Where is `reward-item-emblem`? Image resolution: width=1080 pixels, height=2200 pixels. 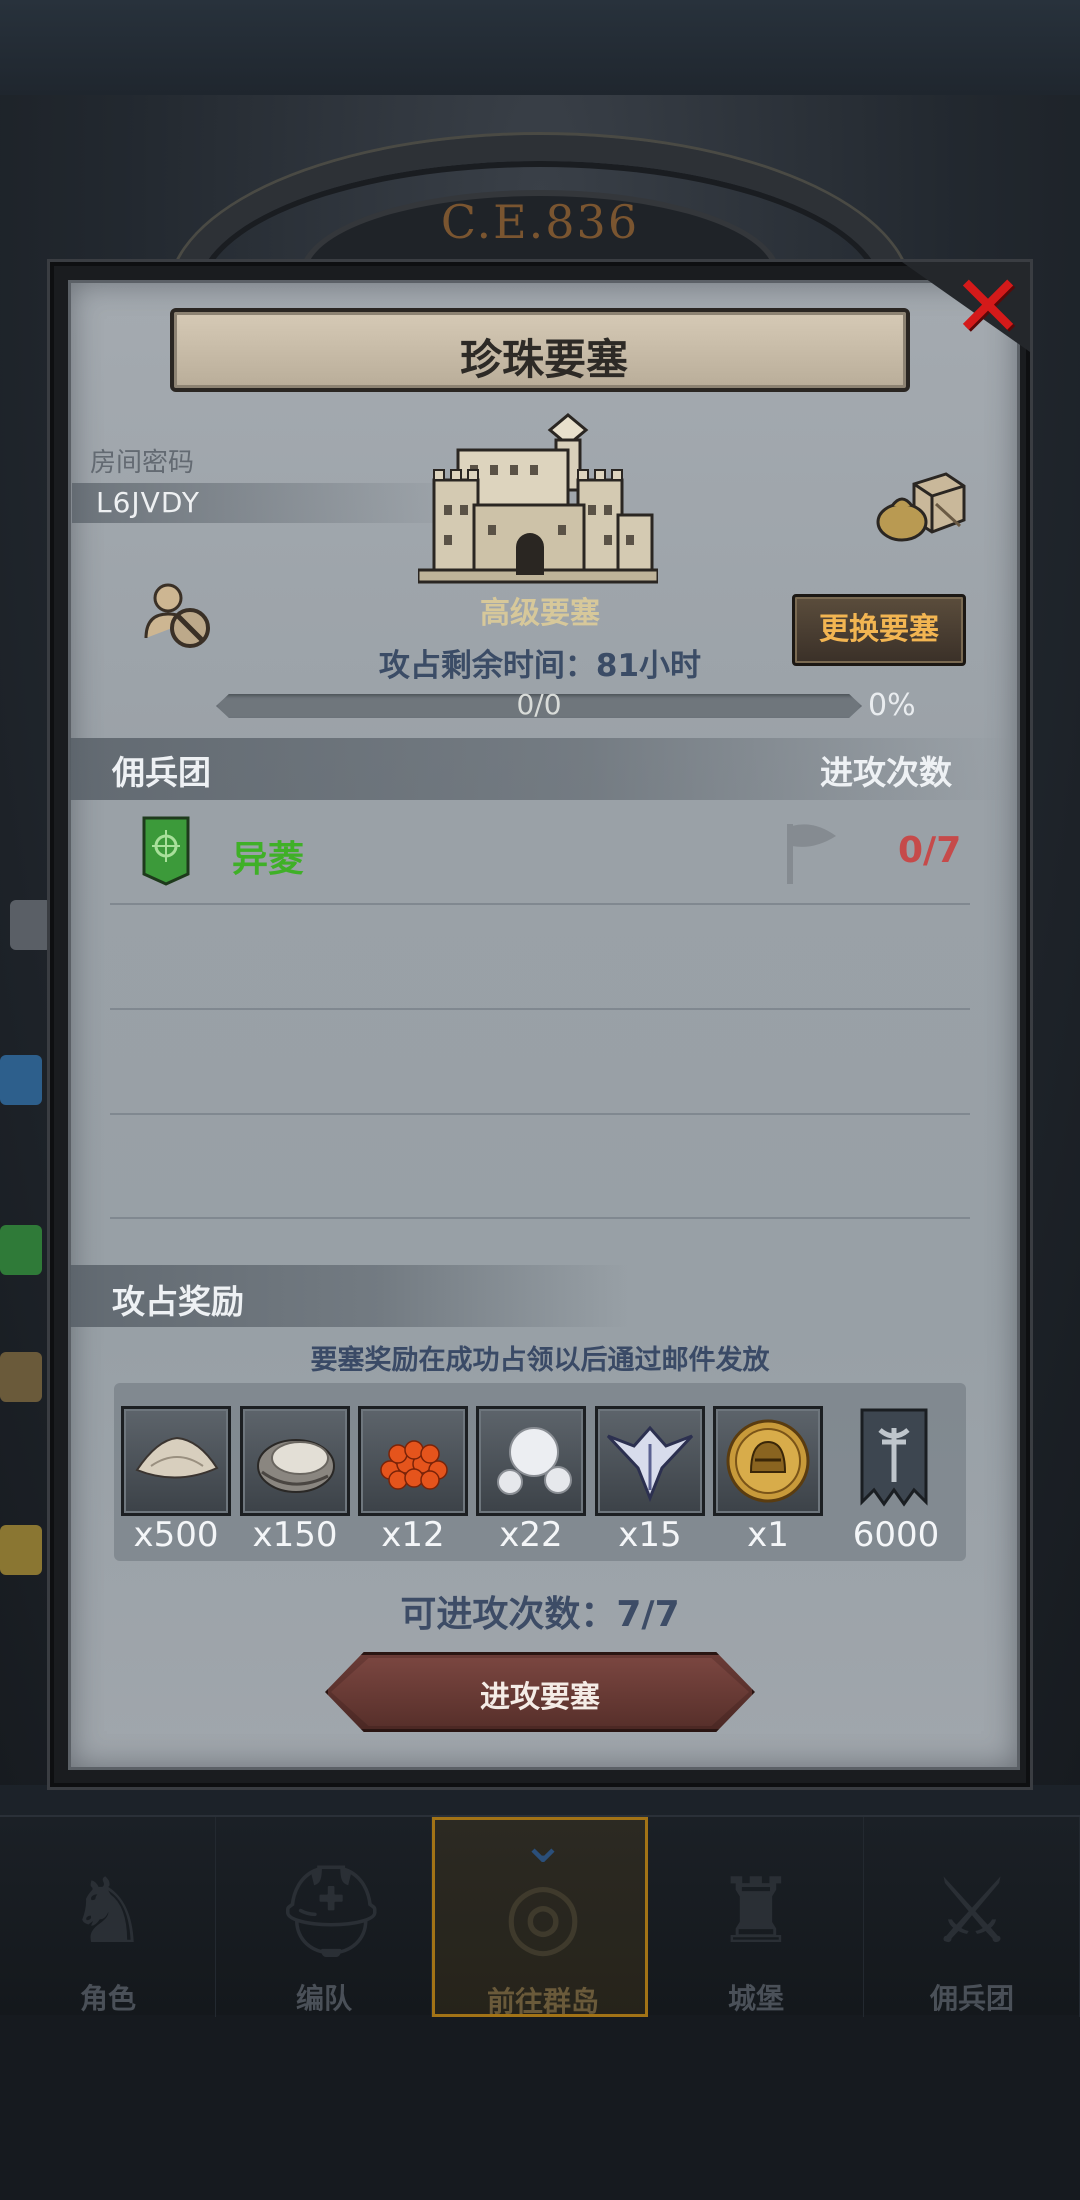
reward-item-emblem is located at coordinates (650, 1461).